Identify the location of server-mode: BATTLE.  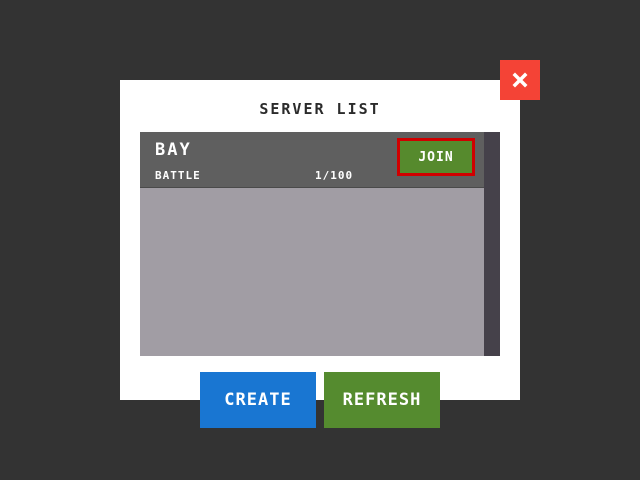
(178, 175).